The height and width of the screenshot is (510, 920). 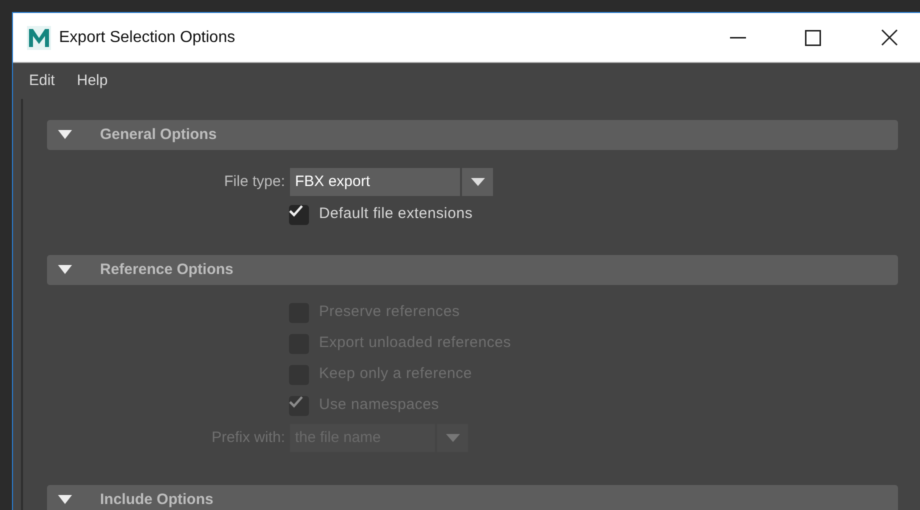 What do you see at coordinates (738, 37) in the screenshot?
I see `minimize-icon` at bounding box center [738, 37].